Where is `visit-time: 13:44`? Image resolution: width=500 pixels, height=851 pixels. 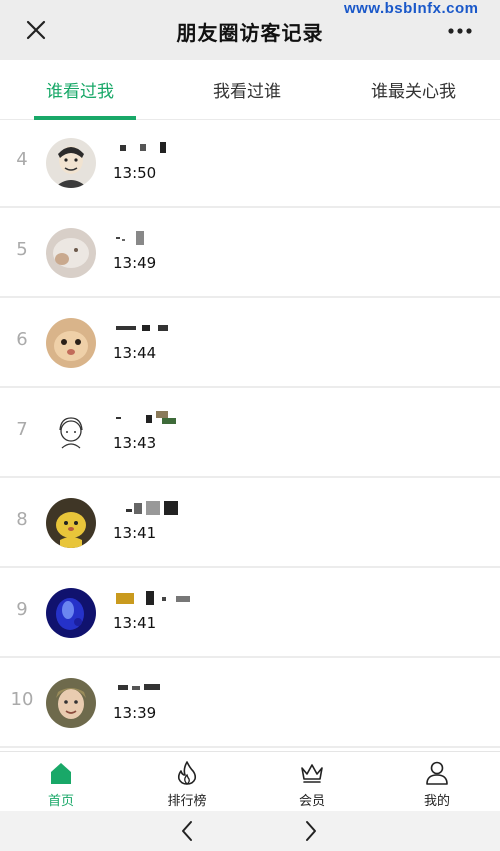
visit-time: 13:44 is located at coordinates (135, 353).